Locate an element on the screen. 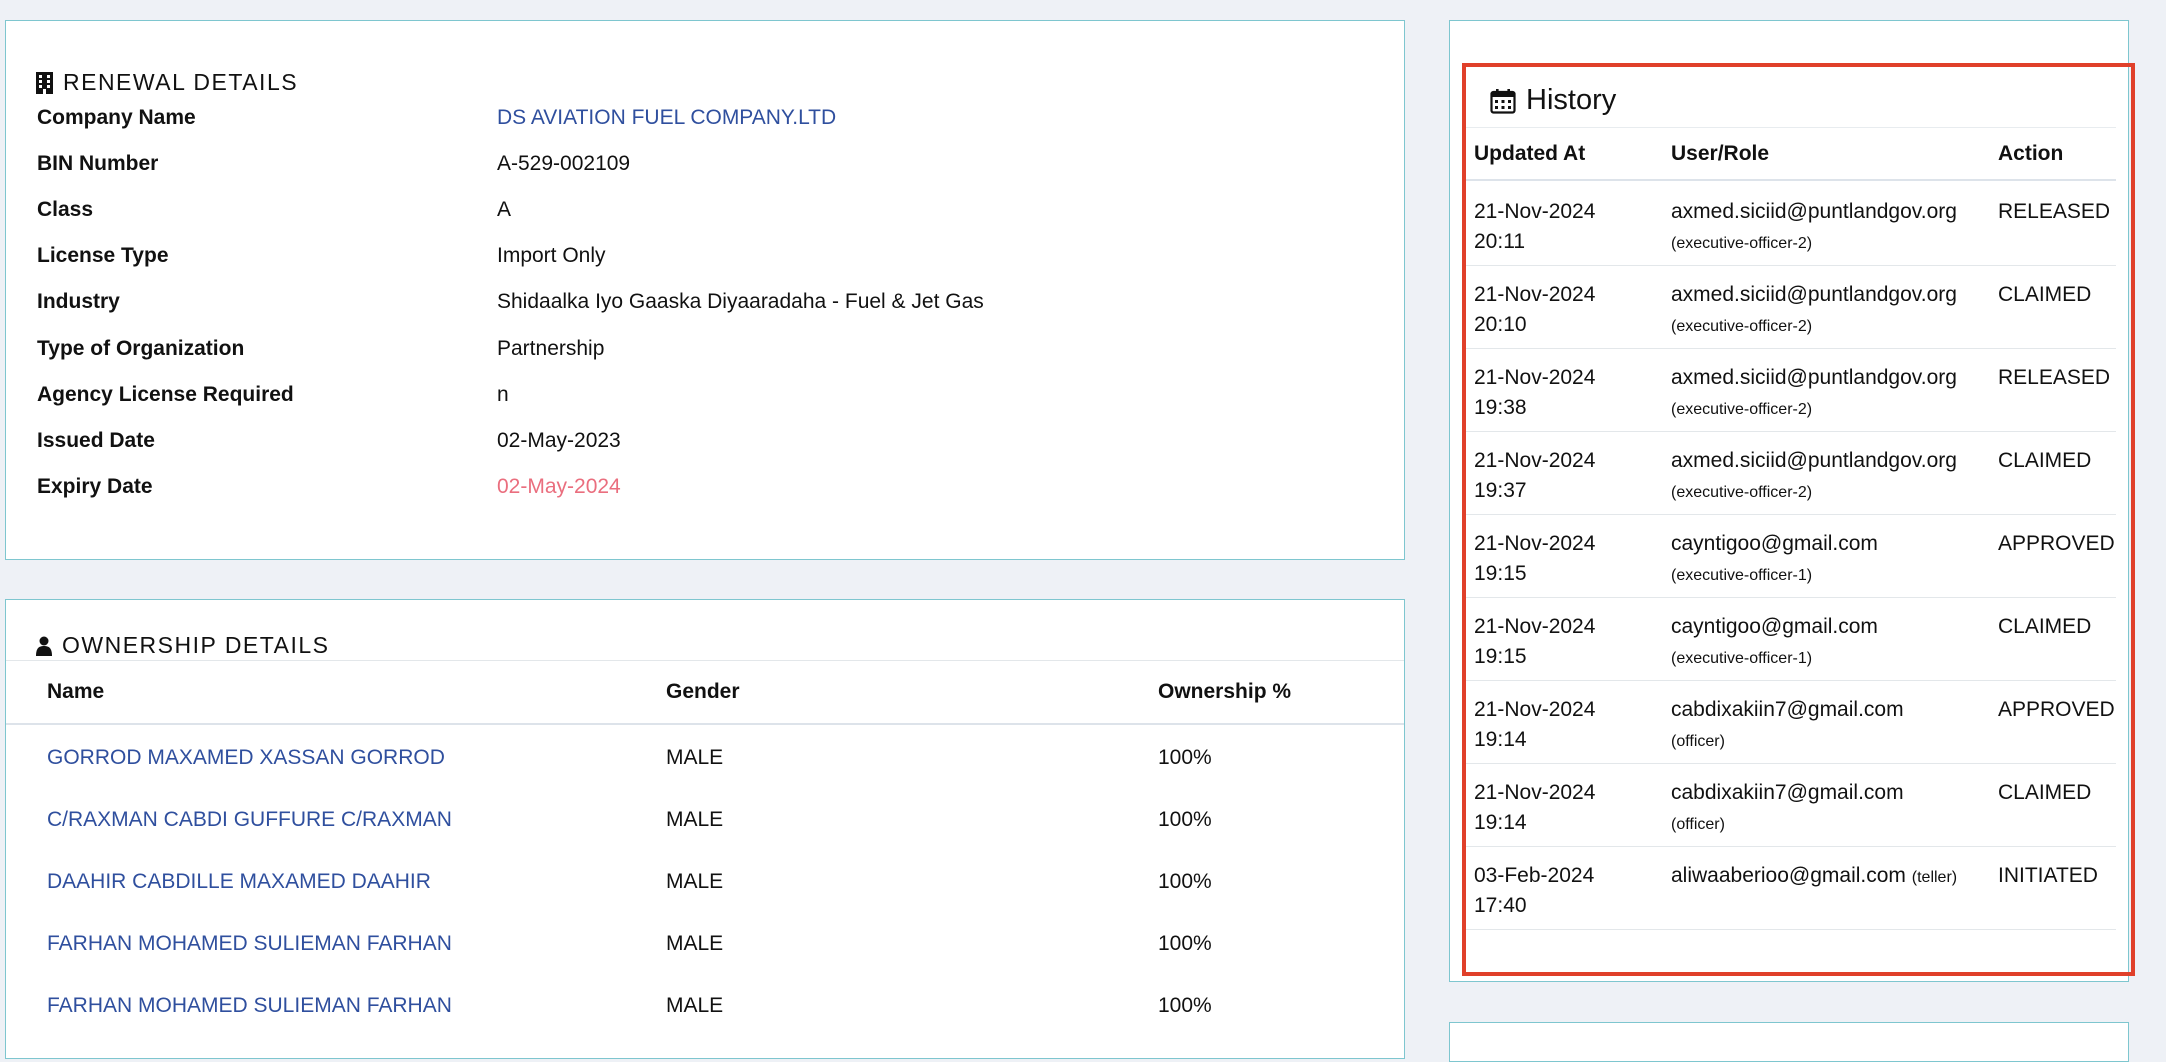 The height and width of the screenshot is (1062, 2166). column-header-name: Name is located at coordinates (75, 692).